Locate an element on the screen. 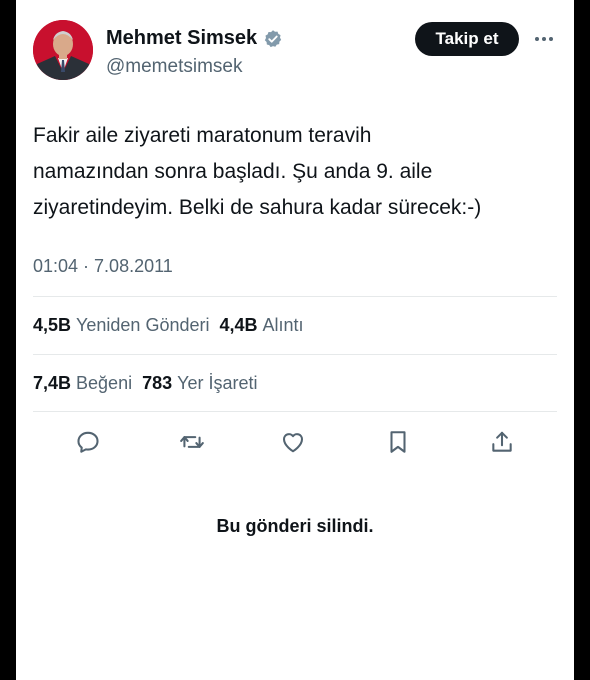  like-count: 7,4B Beğeni is located at coordinates (82, 383).